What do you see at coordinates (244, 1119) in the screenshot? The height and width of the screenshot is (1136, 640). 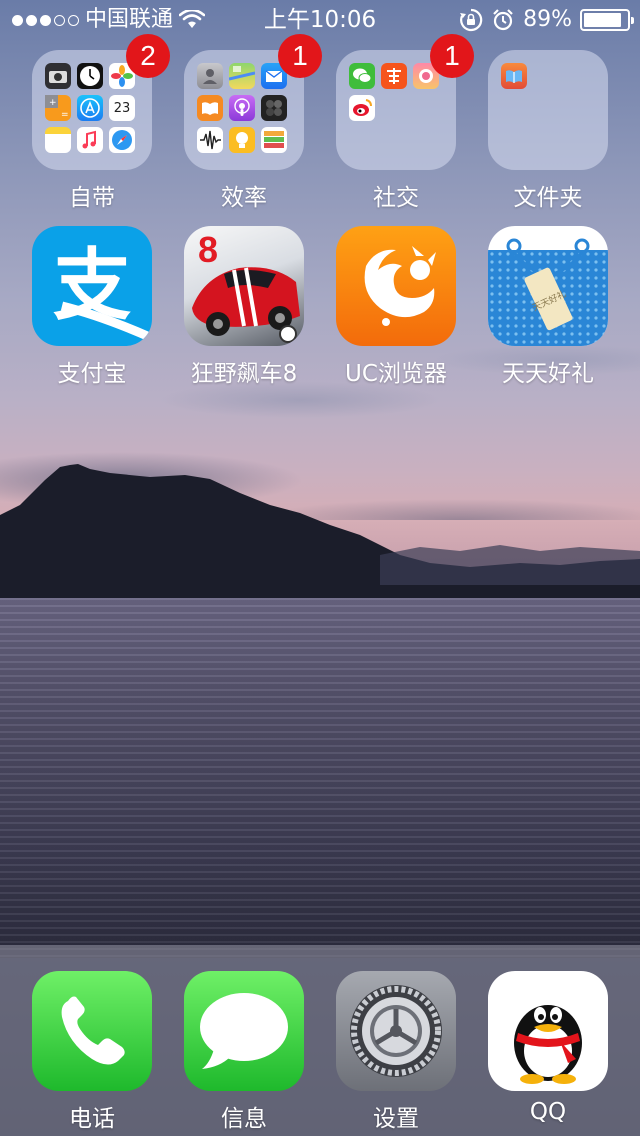 I see `app-label: 信息` at bounding box center [244, 1119].